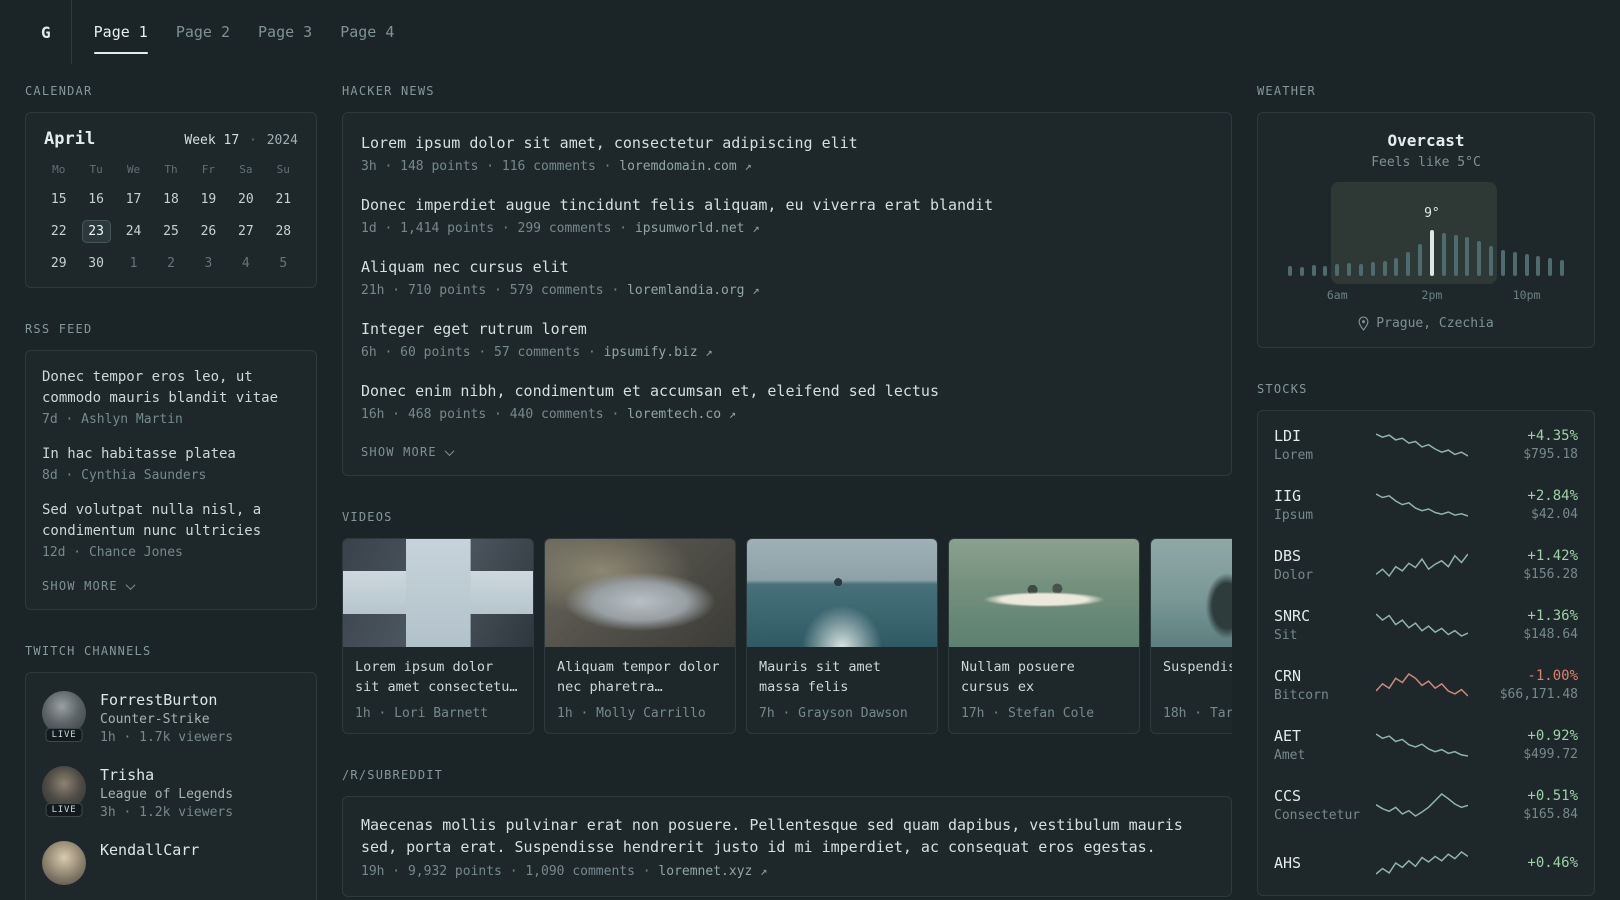 The height and width of the screenshot is (900, 1620). Describe the element at coordinates (59, 329) in the screenshot. I see `rss-widget-title: RSS FEED` at that location.